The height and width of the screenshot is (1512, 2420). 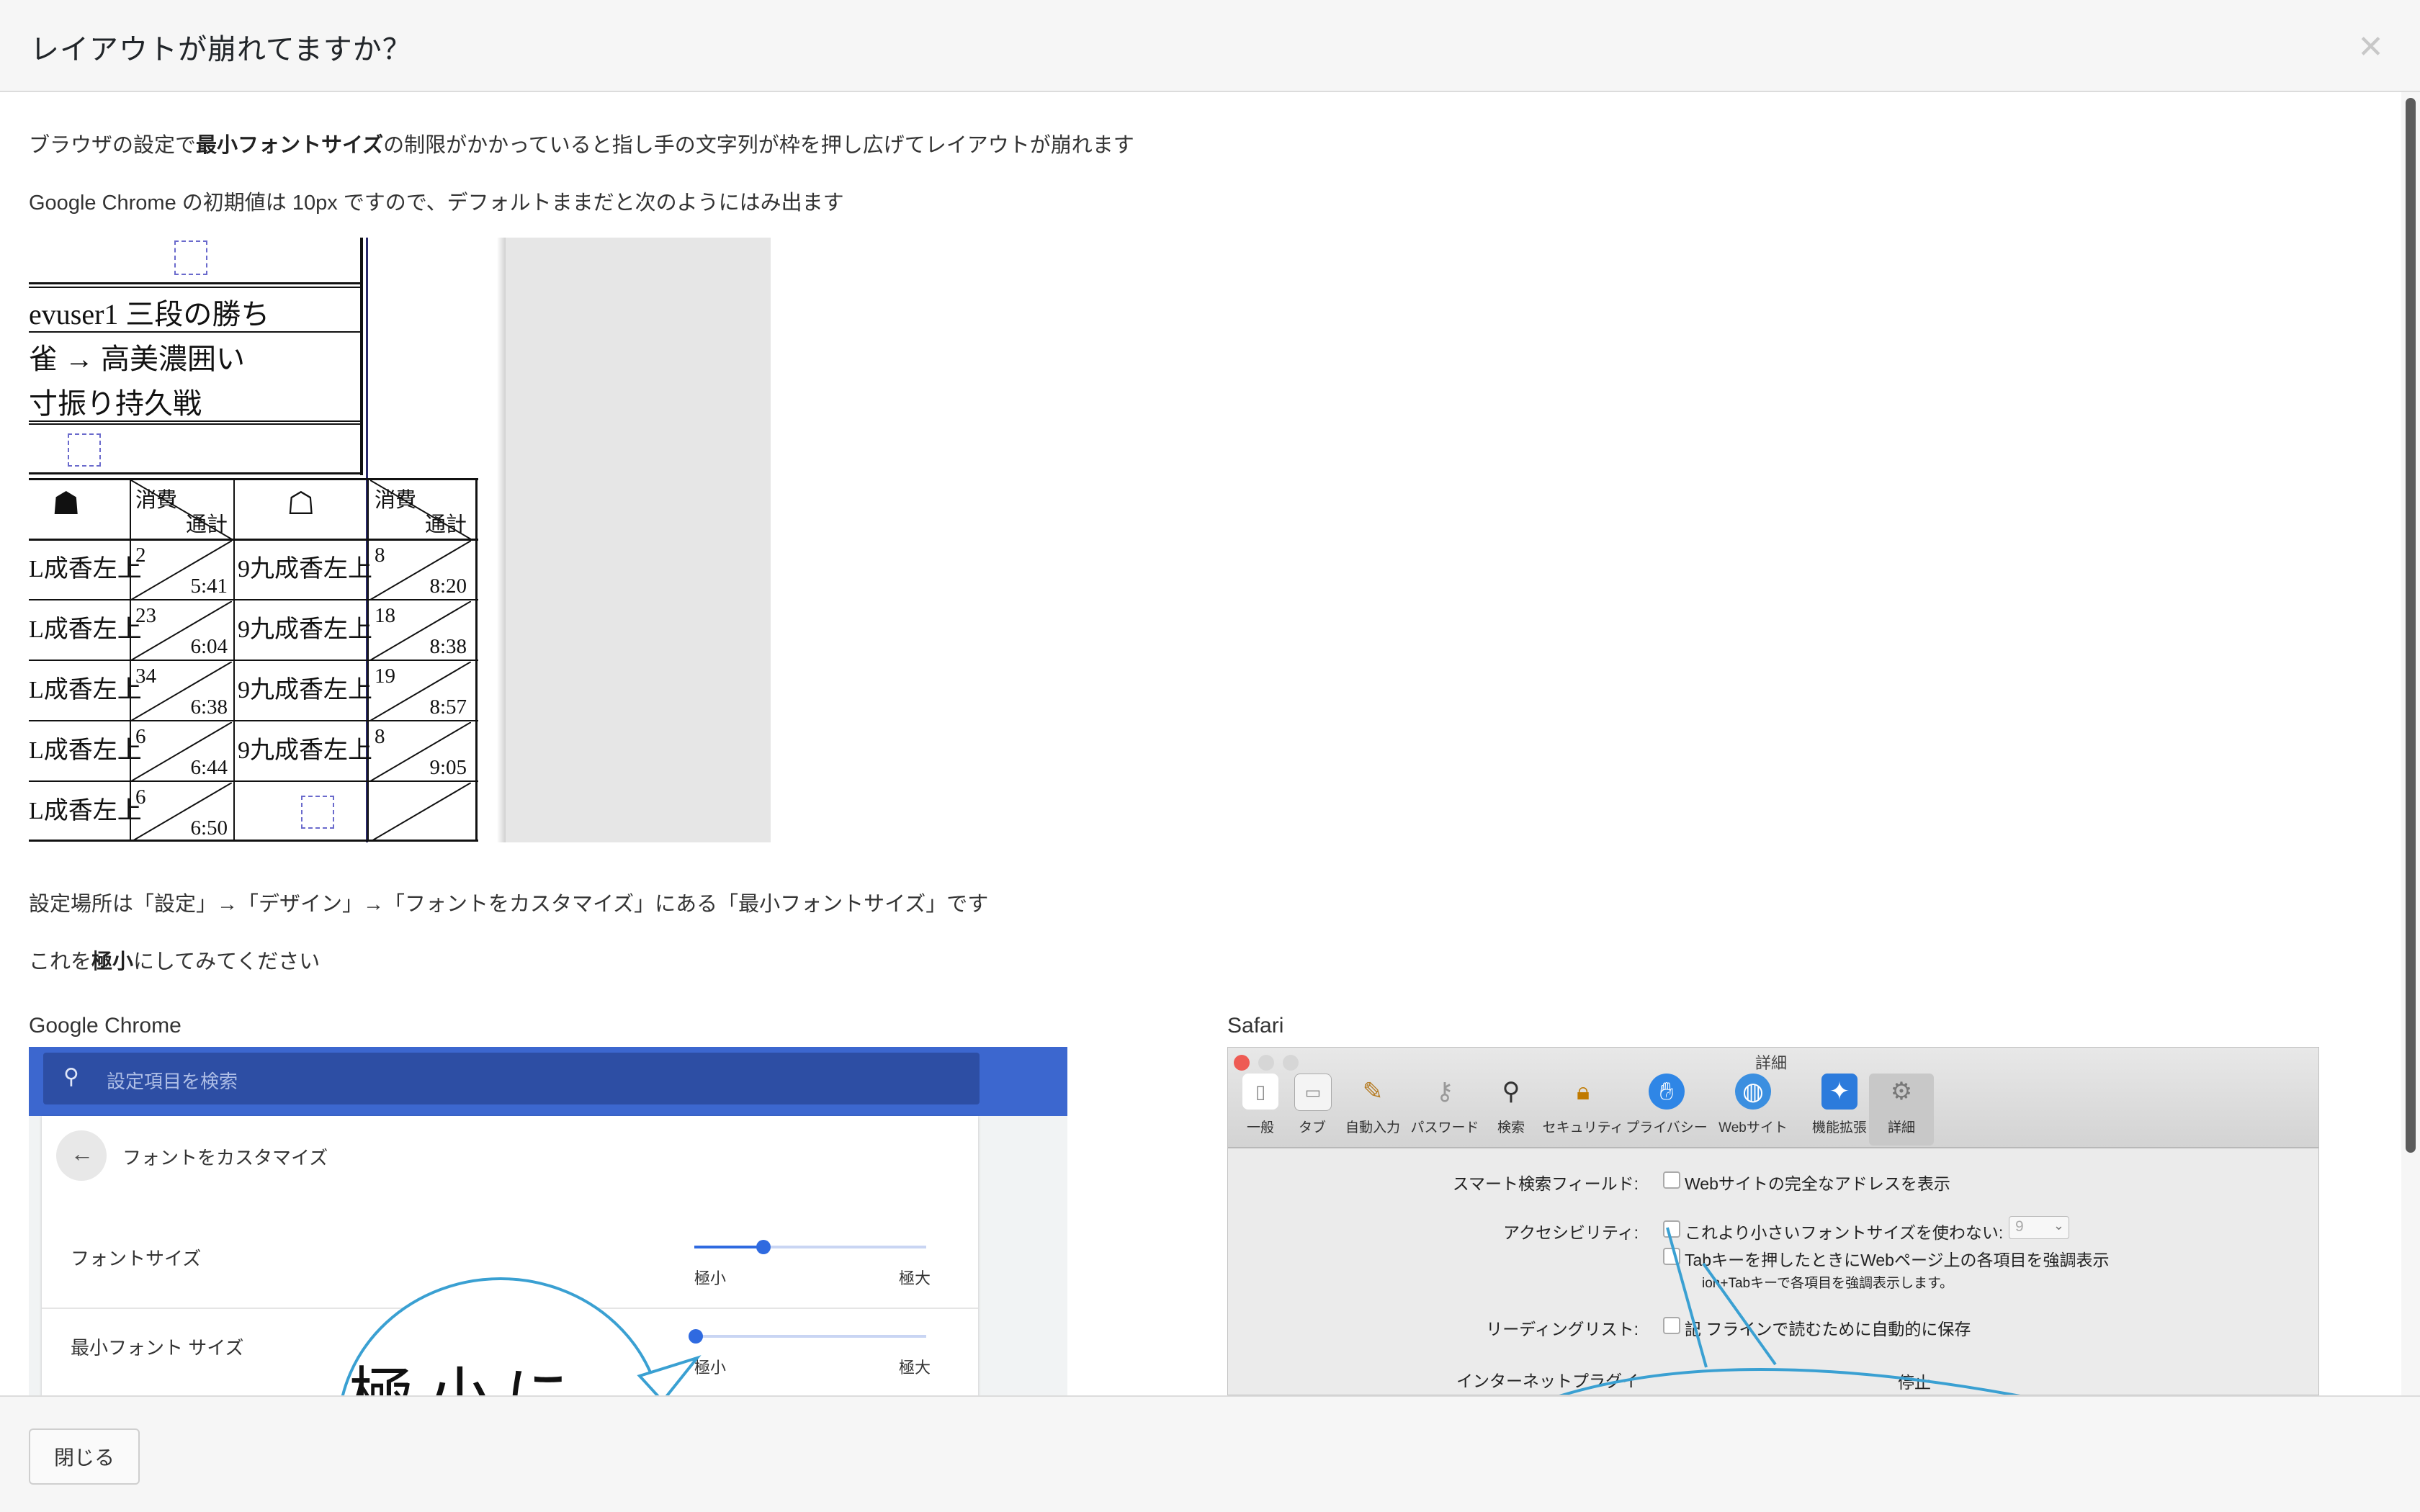 I want to click on time-cell: 18 8:38, so click(x=420, y=630).